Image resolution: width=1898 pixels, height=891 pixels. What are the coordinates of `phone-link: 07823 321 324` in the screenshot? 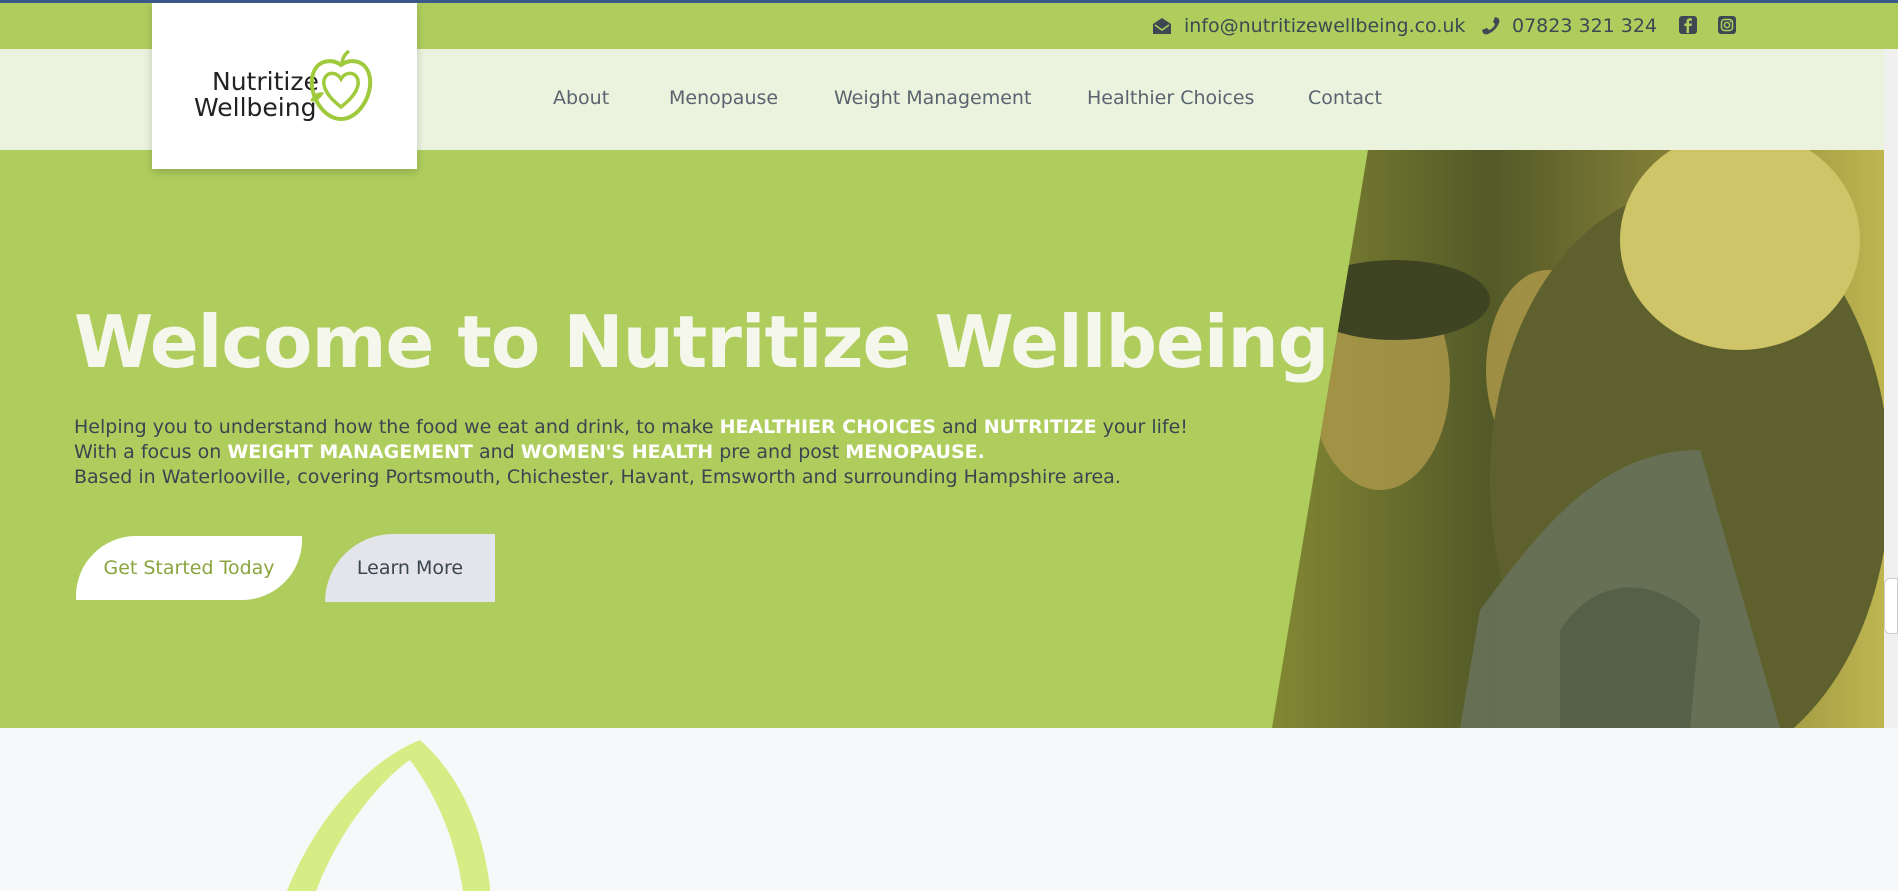 It's located at (1569, 26).